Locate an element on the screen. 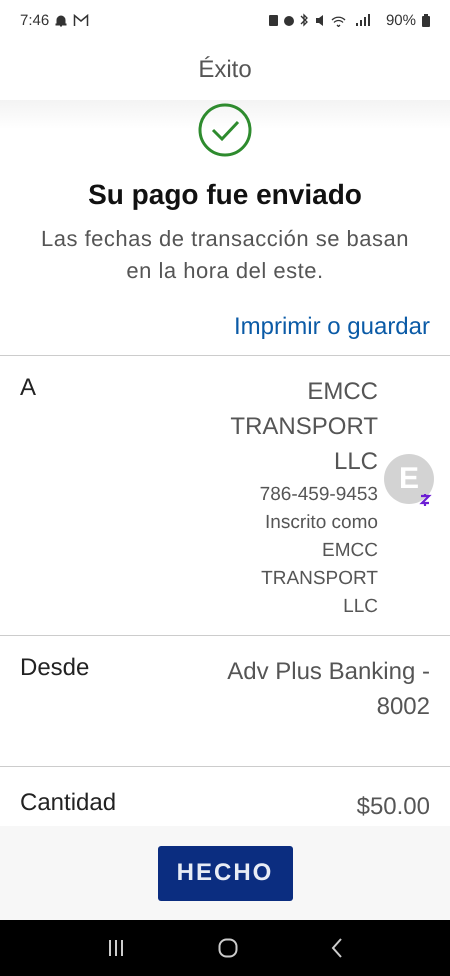 Image resolution: width=450 pixels, height=976 pixels. status-time: 7:46 is located at coordinates (35, 20).